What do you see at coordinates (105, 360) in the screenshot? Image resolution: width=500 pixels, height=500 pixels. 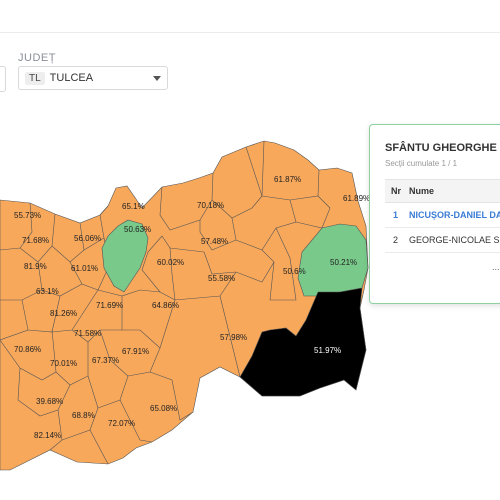 I see `commune-percent-label: 67.37%` at bounding box center [105, 360].